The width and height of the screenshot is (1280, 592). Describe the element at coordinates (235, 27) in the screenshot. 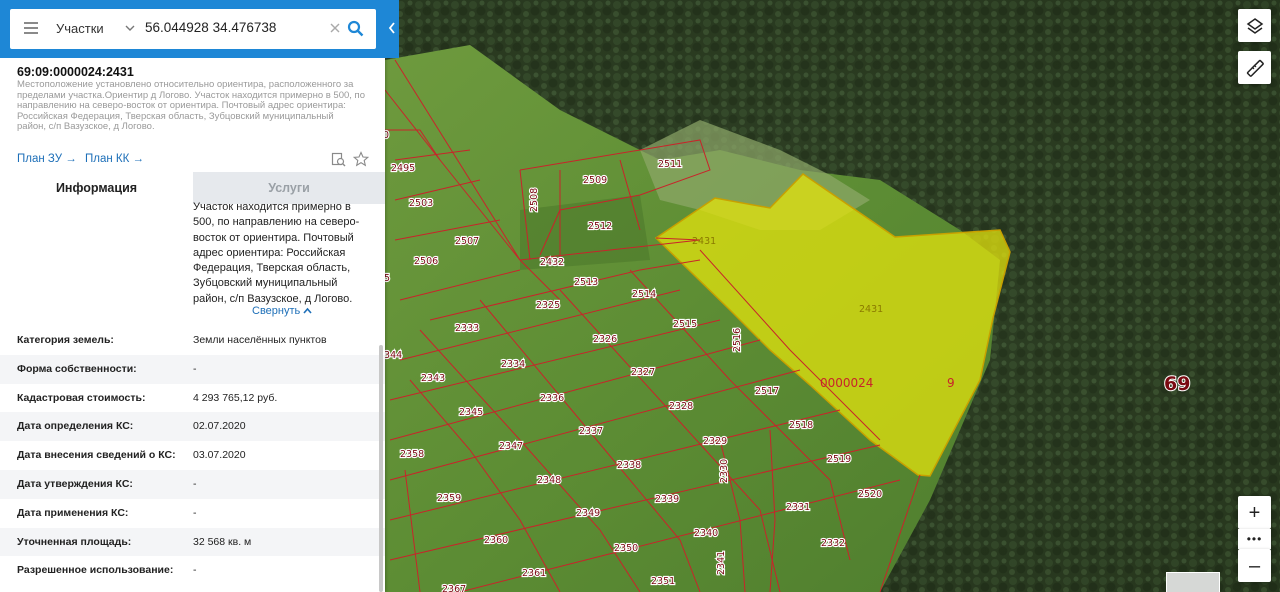

I see `search-input` at that location.